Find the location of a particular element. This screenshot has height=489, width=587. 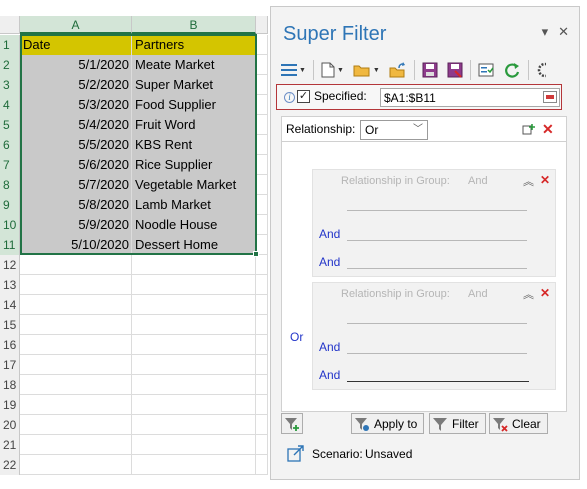

specified-checkbox: ✓ is located at coordinates (303, 96).